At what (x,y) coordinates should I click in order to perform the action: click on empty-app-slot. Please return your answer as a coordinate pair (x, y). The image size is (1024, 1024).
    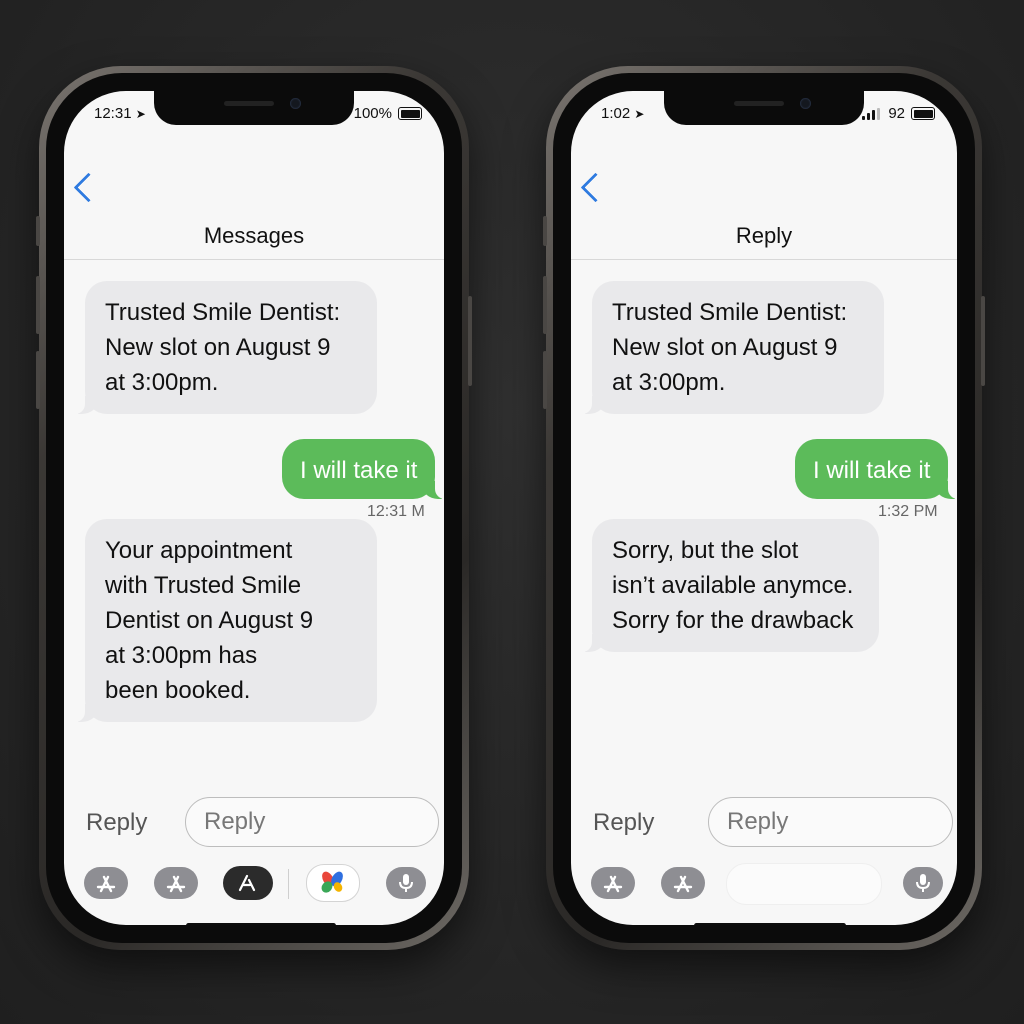
    Looking at the image, I should click on (804, 884).